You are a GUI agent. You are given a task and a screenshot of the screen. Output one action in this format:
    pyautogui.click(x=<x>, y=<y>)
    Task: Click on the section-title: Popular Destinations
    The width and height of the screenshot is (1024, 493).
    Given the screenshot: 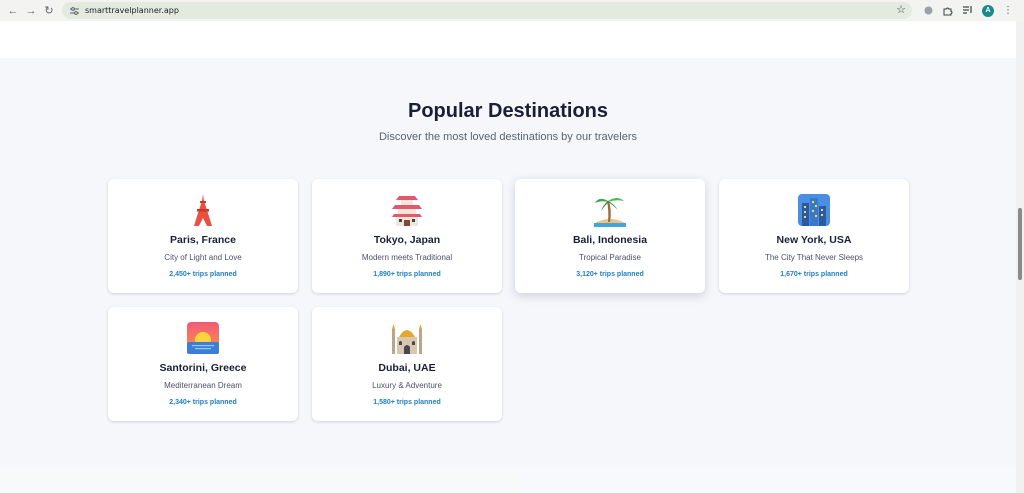 What is the action you would take?
    pyautogui.click(x=508, y=111)
    